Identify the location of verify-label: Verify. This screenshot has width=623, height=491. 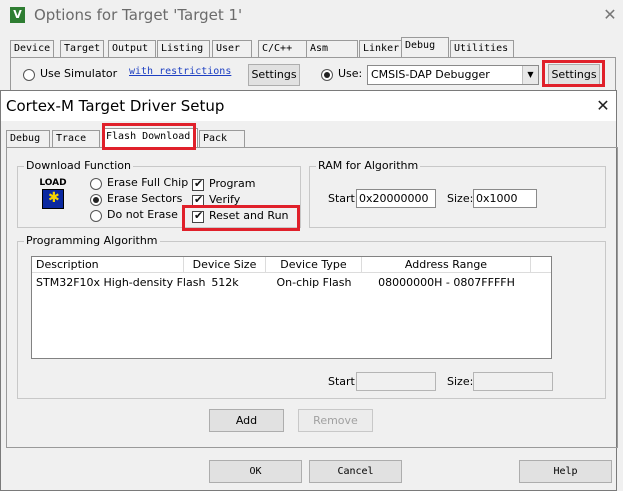
(225, 199).